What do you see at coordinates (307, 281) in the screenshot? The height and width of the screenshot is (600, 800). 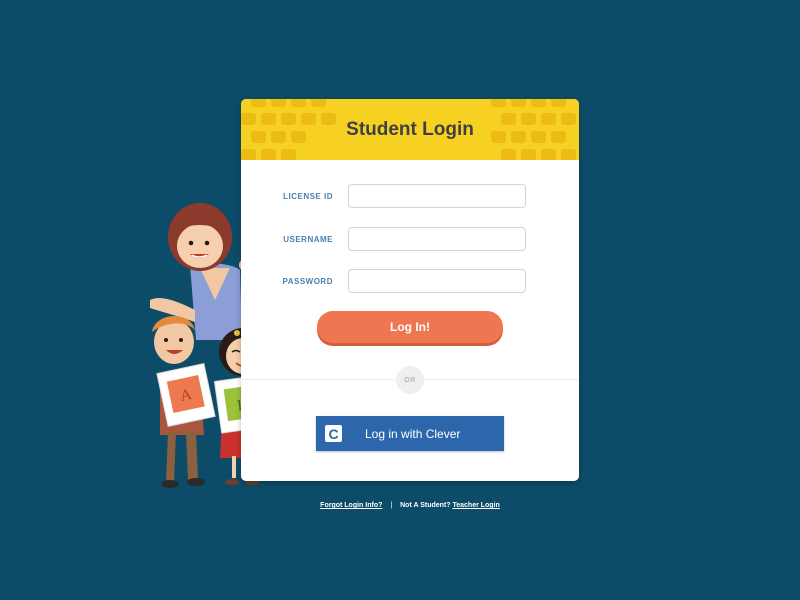 I see `password-label: PASSWORD` at bounding box center [307, 281].